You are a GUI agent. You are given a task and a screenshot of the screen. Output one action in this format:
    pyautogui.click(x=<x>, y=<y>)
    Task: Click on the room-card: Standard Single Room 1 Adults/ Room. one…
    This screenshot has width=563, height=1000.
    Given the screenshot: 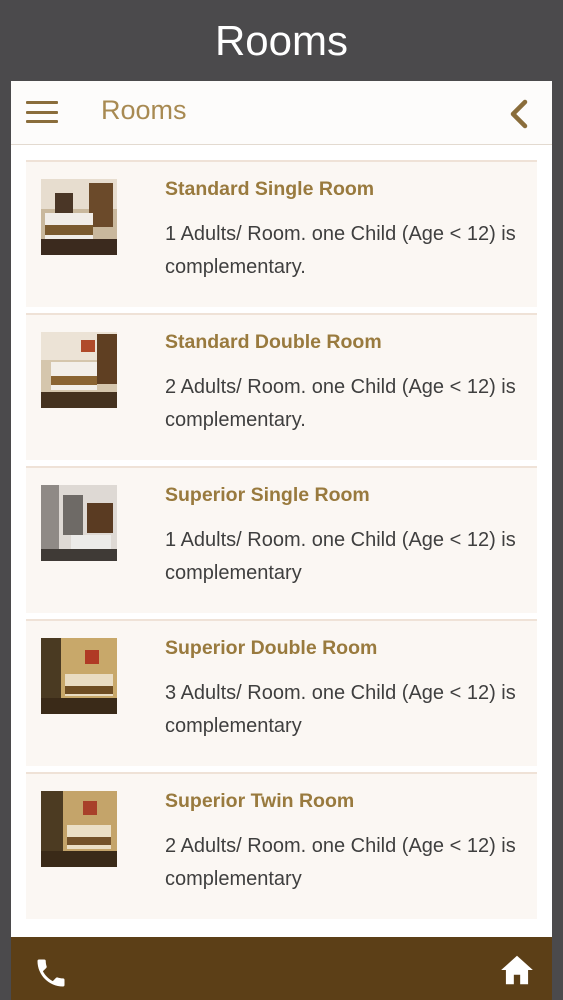 What is the action you would take?
    pyautogui.click(x=281, y=233)
    